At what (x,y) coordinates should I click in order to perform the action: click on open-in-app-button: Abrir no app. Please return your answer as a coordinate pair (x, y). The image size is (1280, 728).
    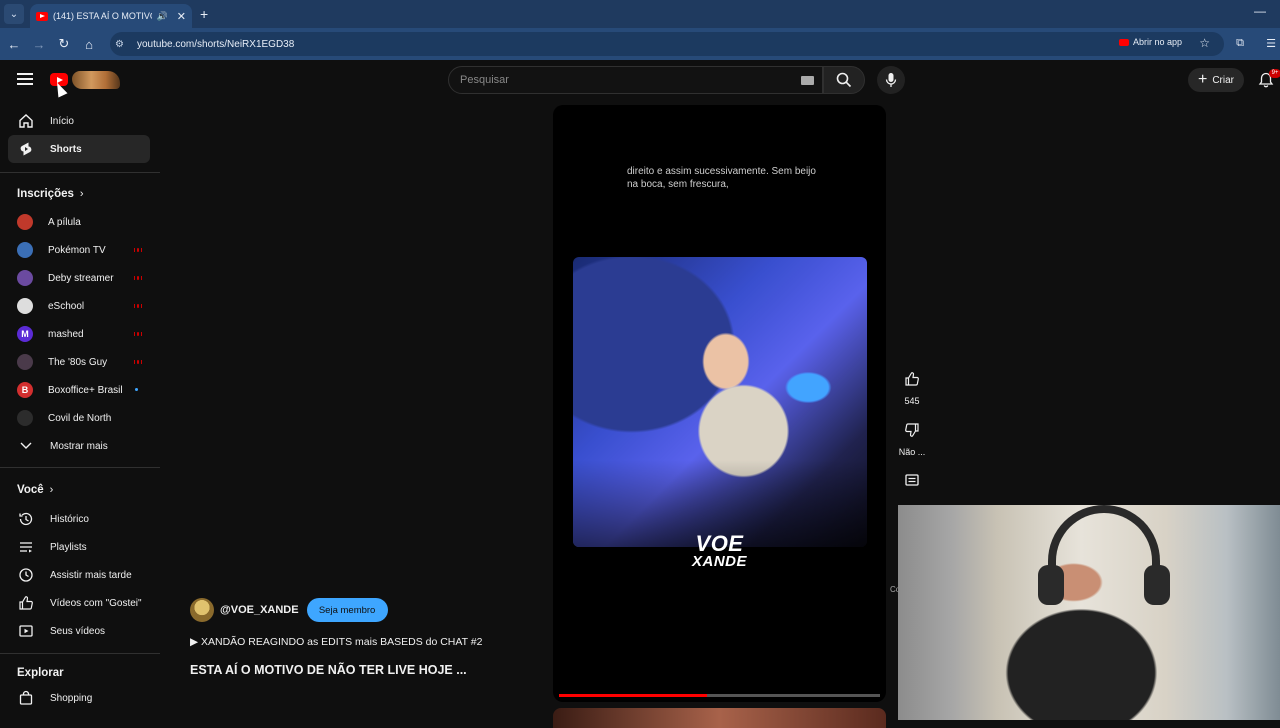
    Looking at the image, I should click on (1150, 42).